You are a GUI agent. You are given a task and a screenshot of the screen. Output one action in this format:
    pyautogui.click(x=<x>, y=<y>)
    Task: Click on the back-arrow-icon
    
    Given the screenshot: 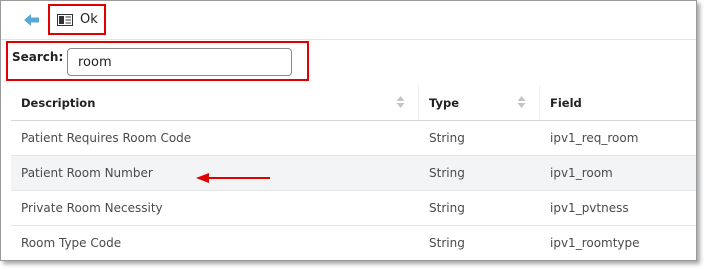 What is the action you would take?
    pyautogui.click(x=31, y=20)
    